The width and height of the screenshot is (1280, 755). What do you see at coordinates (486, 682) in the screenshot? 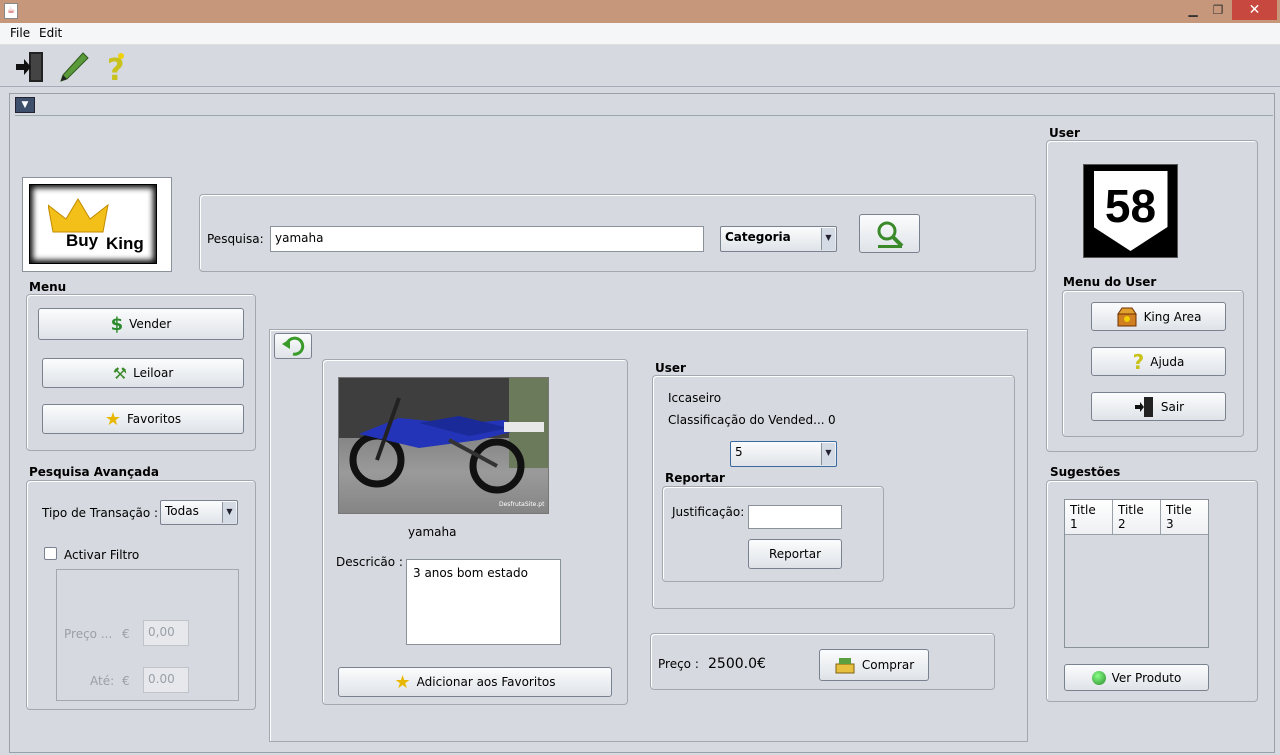
I see `add-favoritos-label: Adicionar aos Favoritos` at bounding box center [486, 682].